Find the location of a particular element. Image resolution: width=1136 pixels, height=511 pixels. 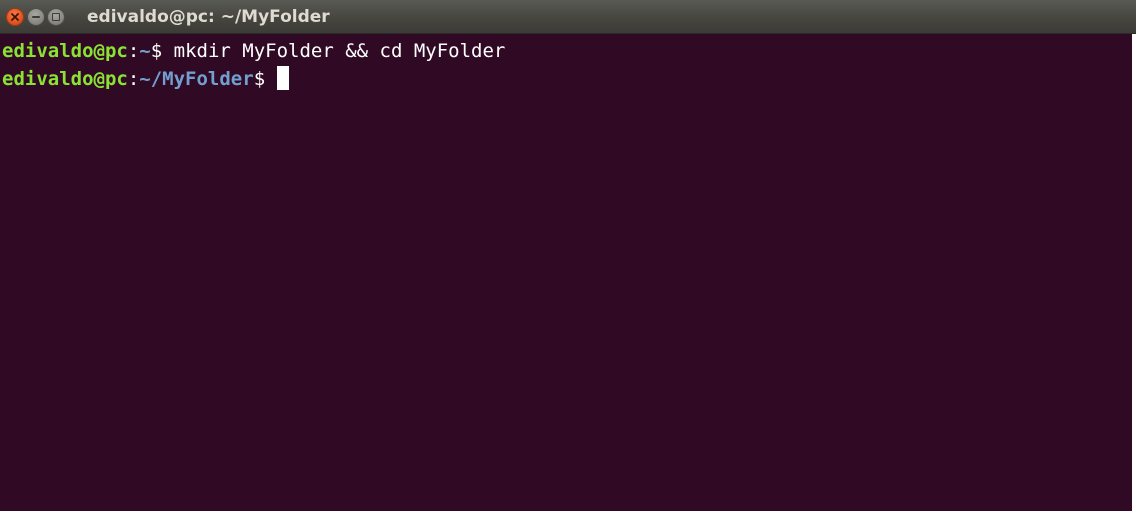

prompt-path: ~ is located at coordinates (145, 51).